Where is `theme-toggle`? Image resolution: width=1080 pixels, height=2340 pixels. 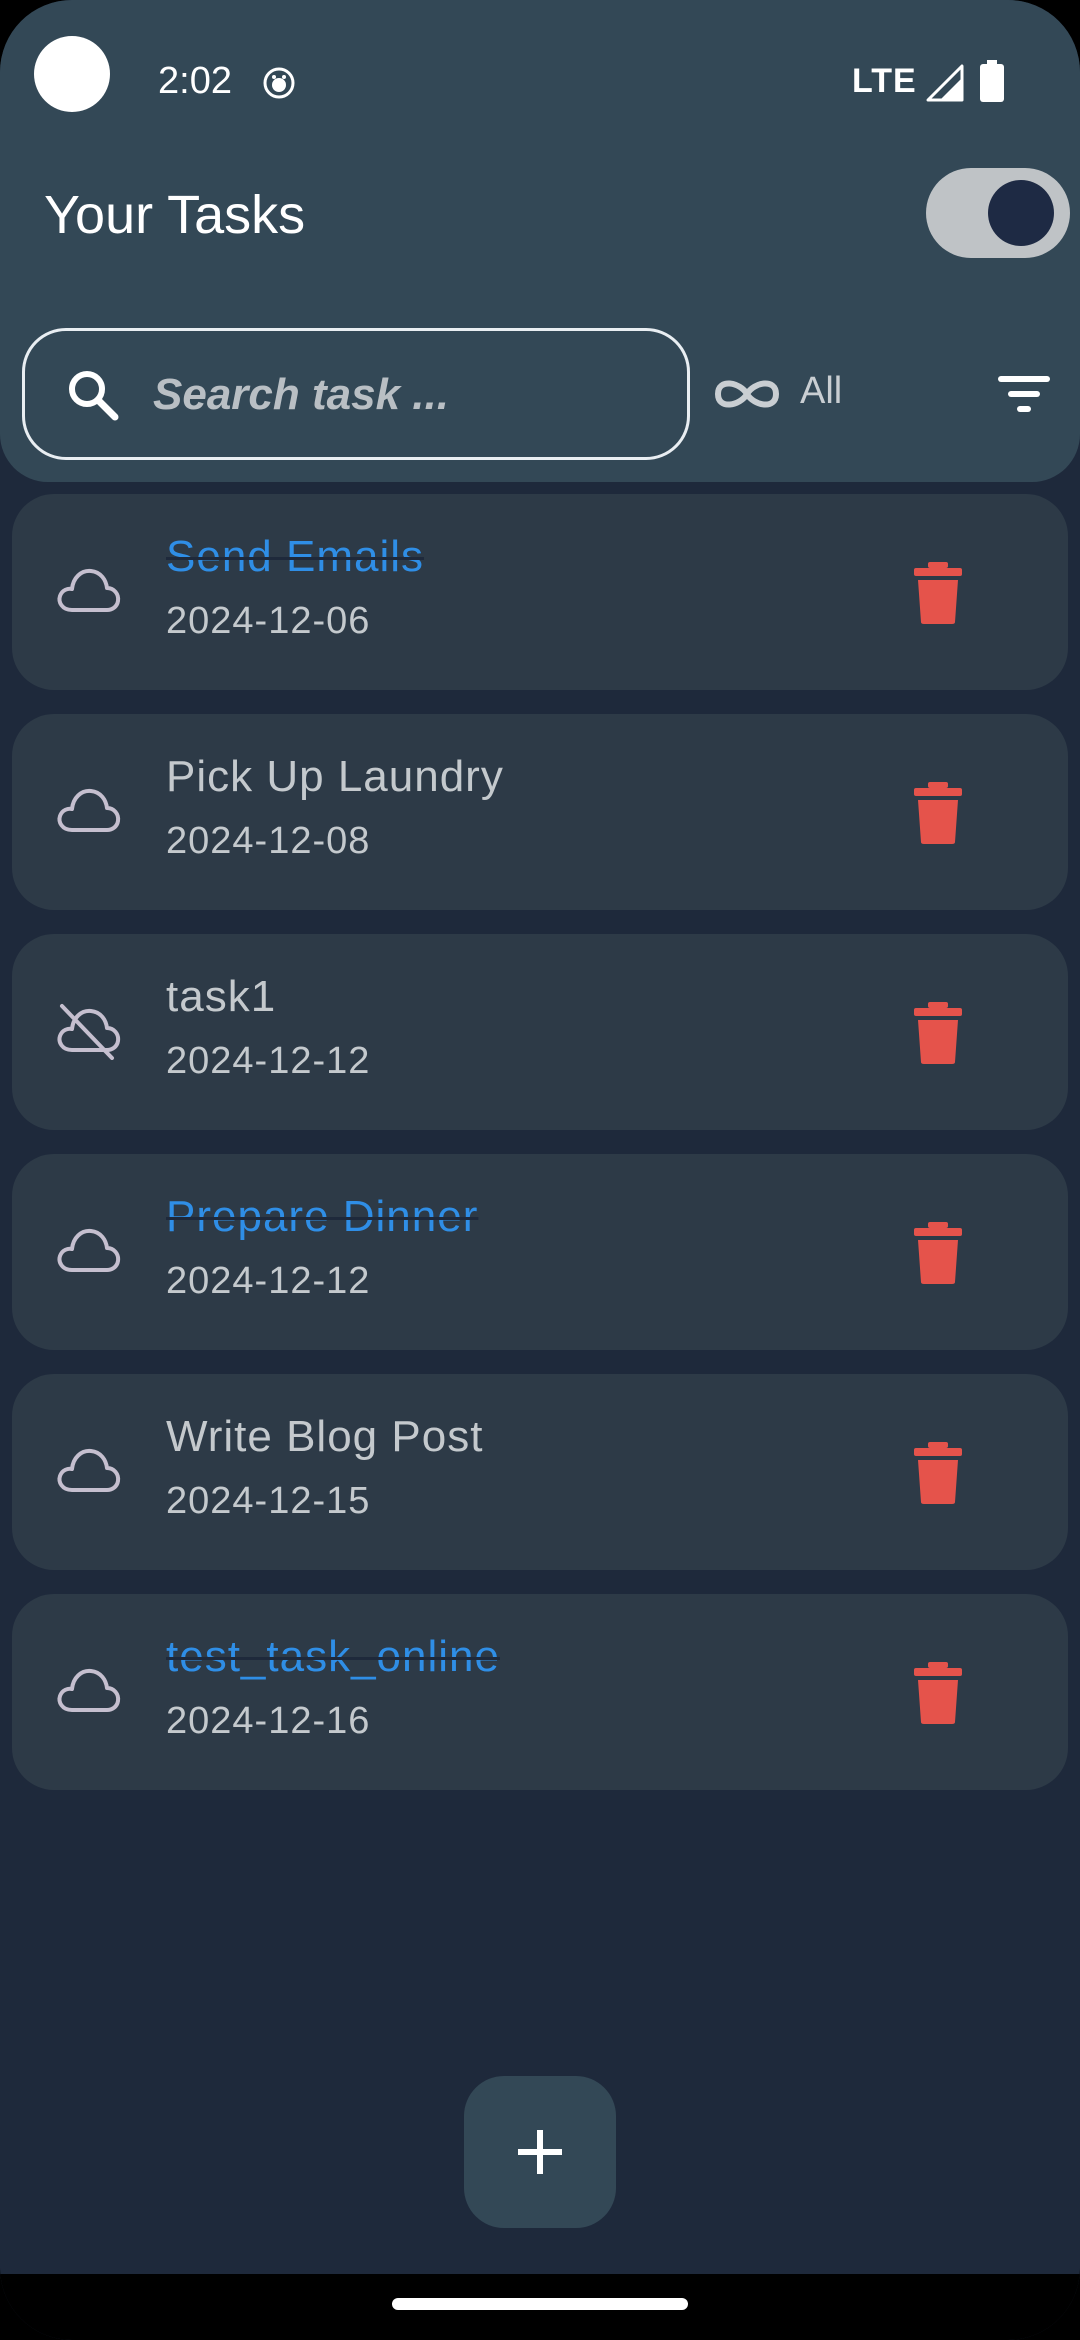 theme-toggle is located at coordinates (998, 213).